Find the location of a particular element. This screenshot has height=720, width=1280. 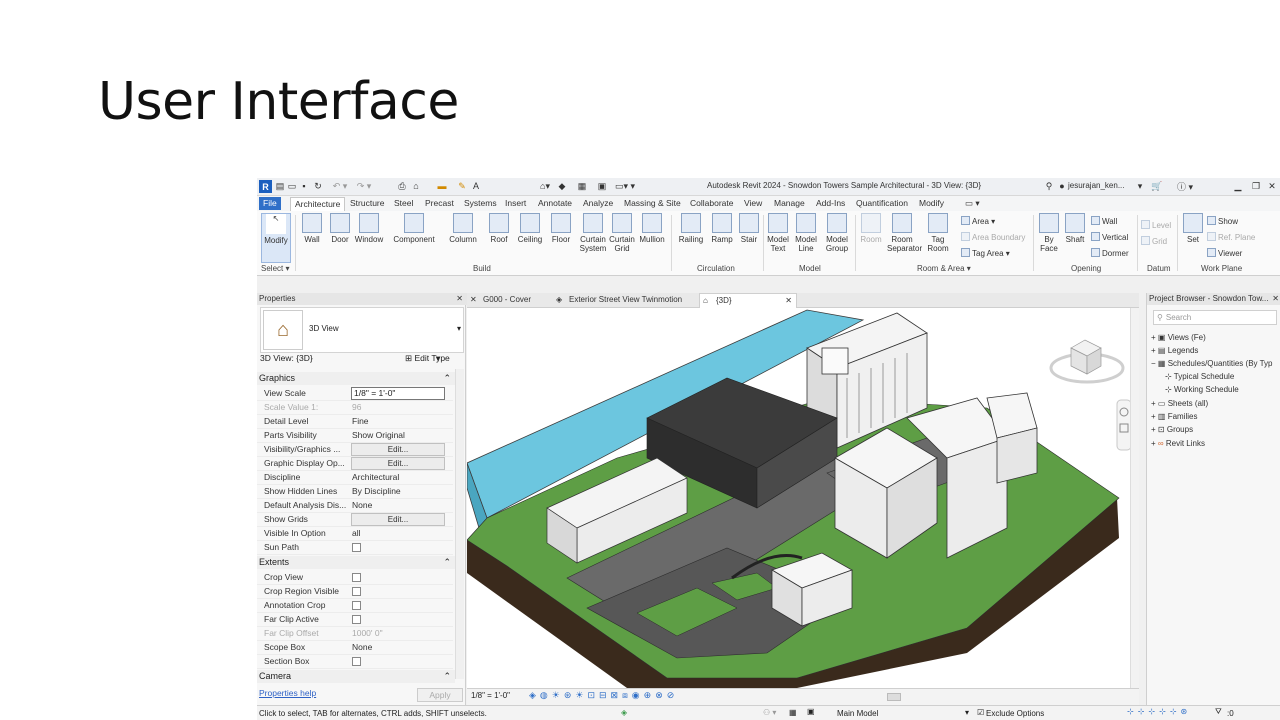

tab-quantification: Quantification is located at coordinates (882, 203).